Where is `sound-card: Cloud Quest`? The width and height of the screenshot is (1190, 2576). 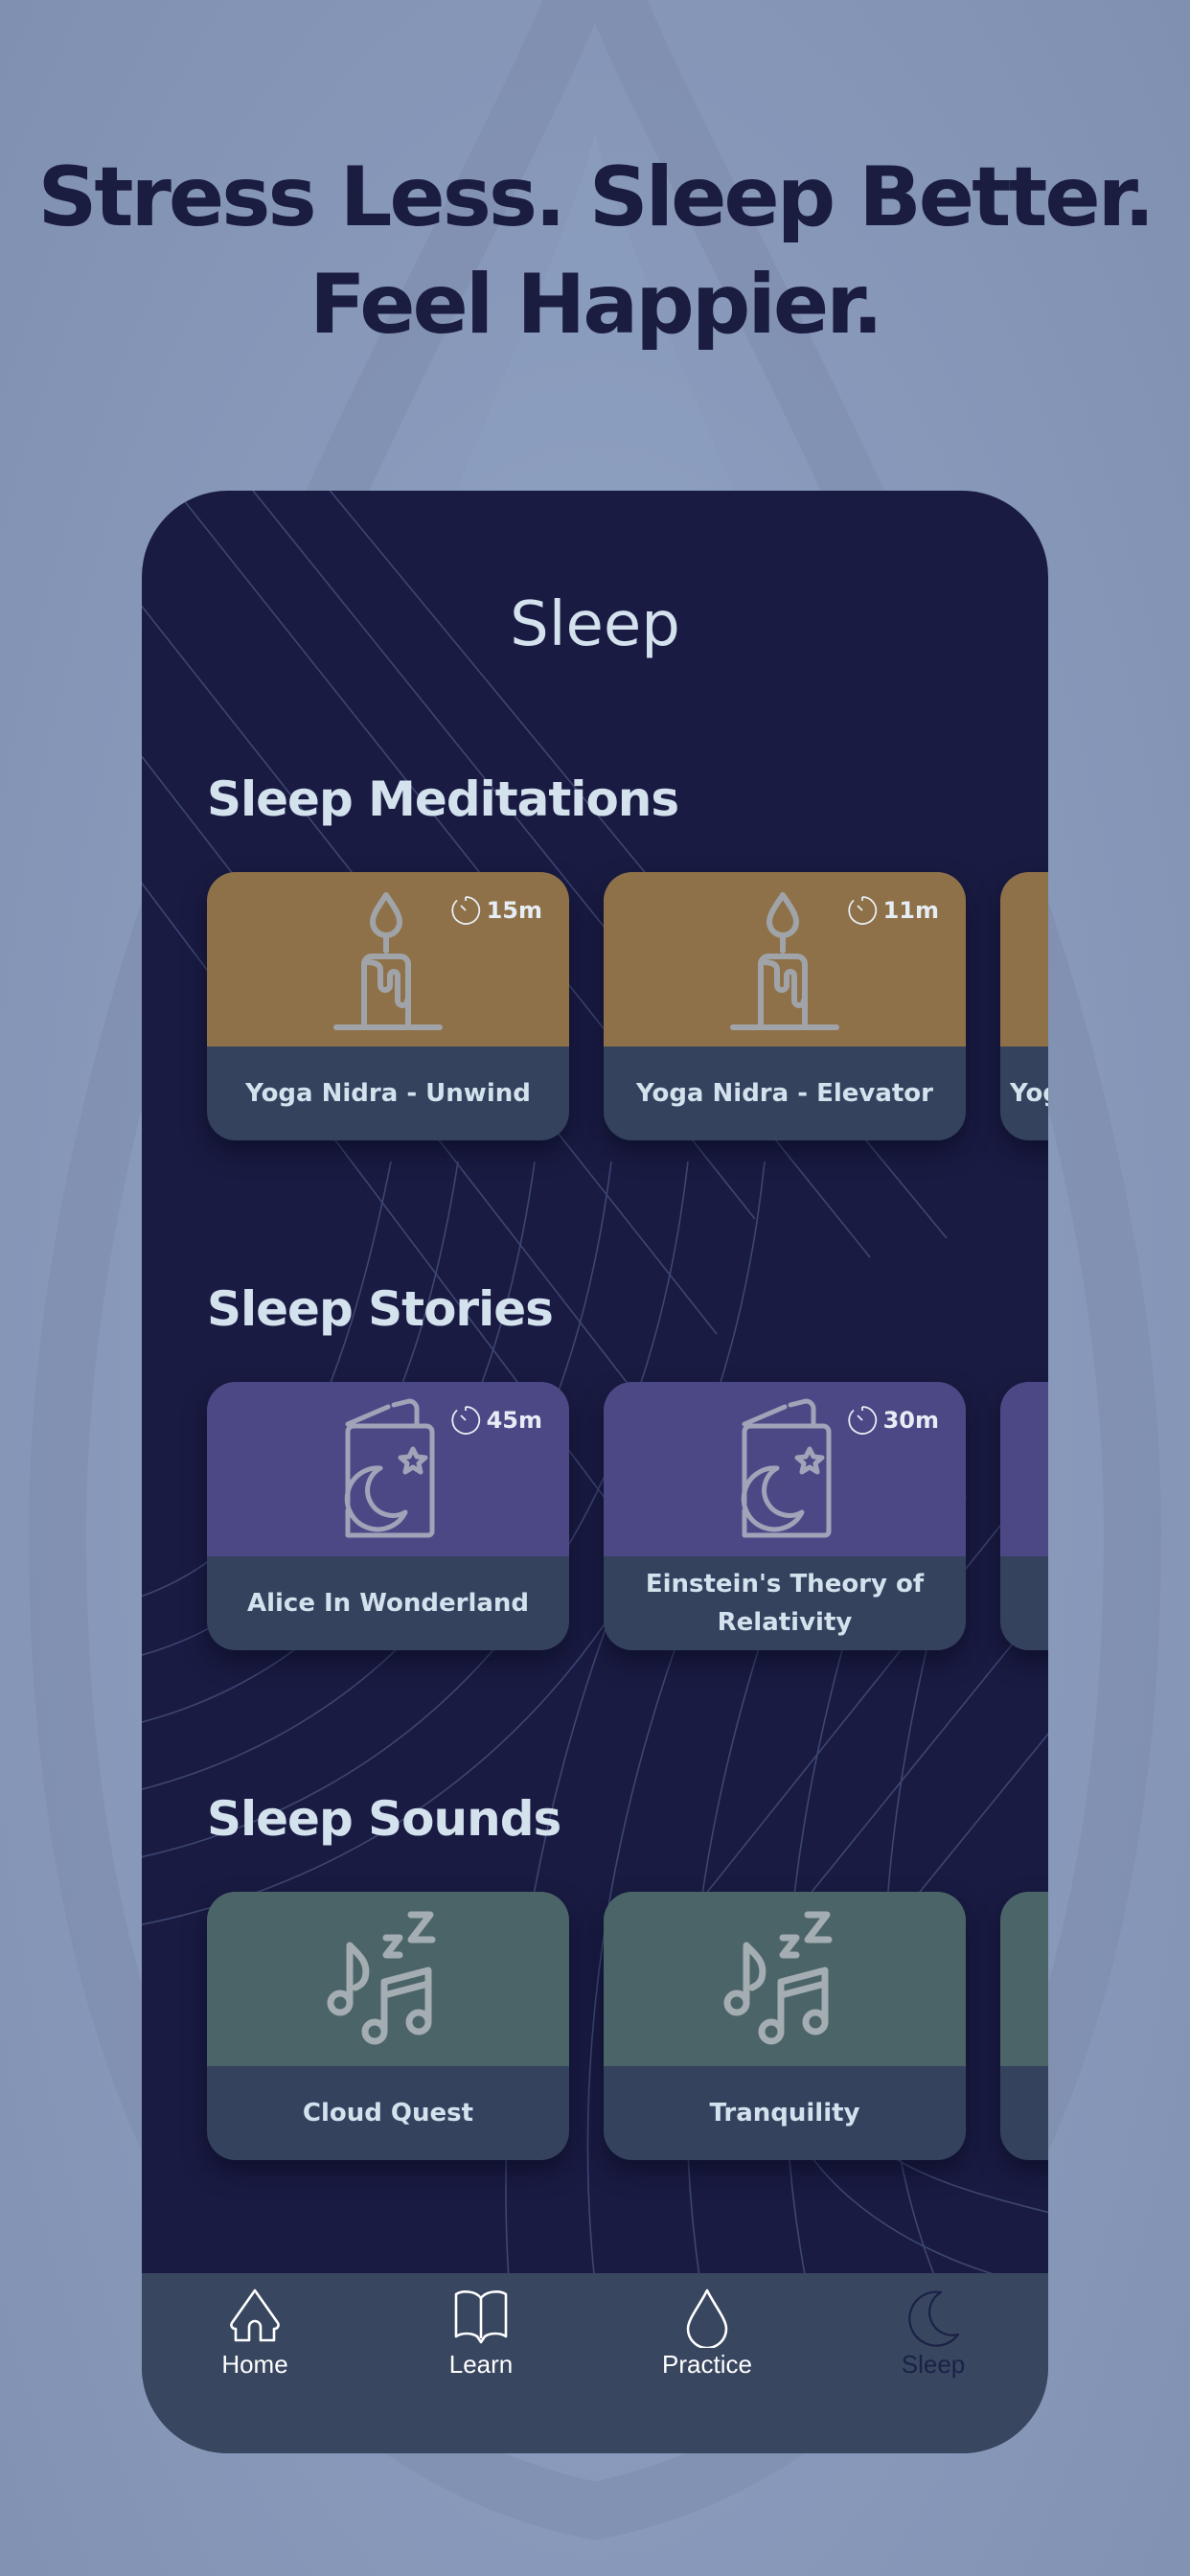 sound-card: Cloud Quest is located at coordinates (388, 2026).